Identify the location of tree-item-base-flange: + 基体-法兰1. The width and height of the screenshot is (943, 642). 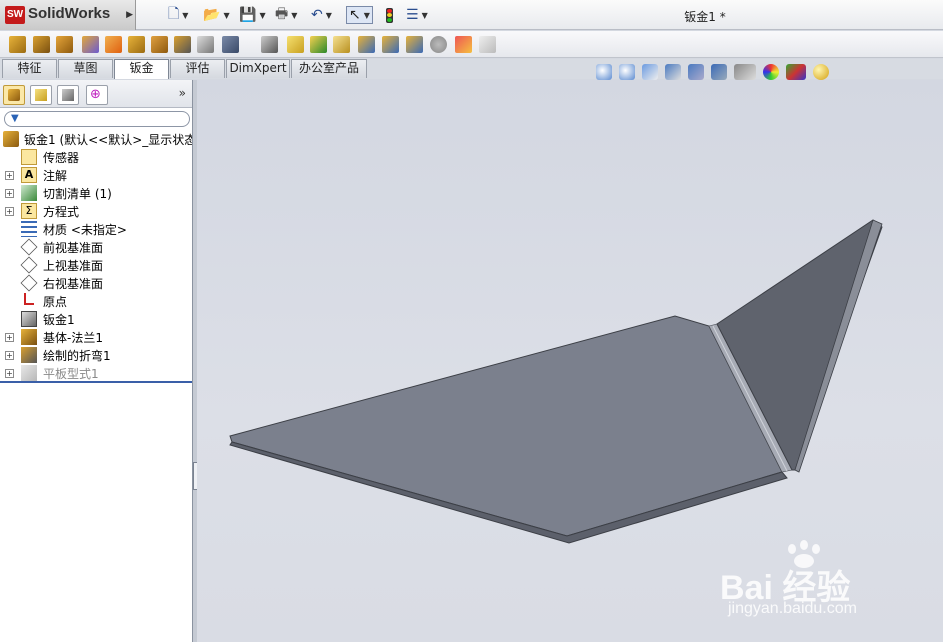
(96, 337).